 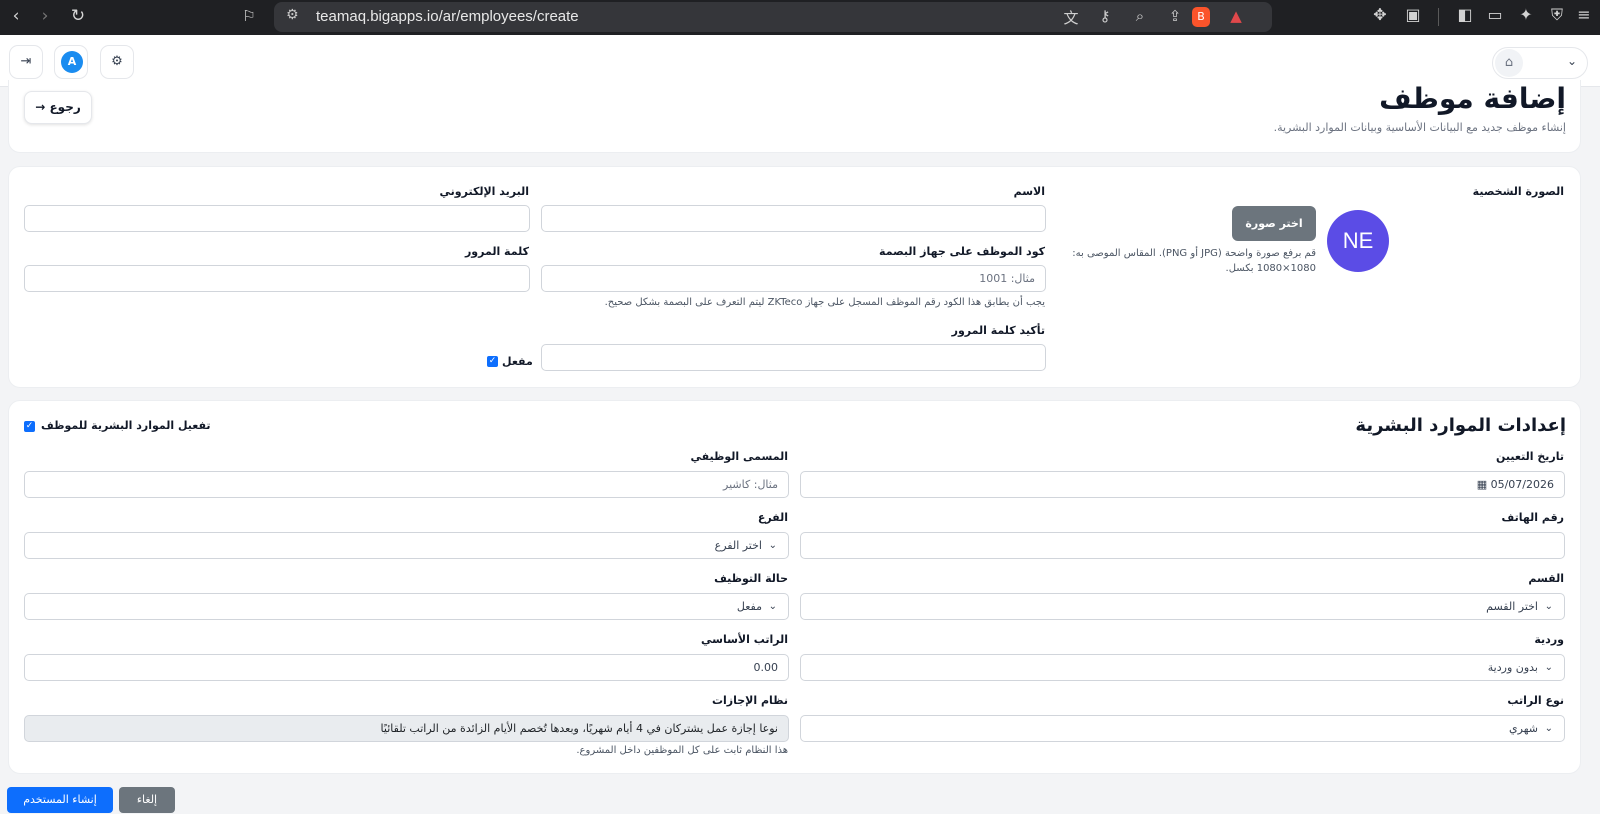 I want to click on base-salary-label: الراتب الأساسي, so click(x=744, y=639).